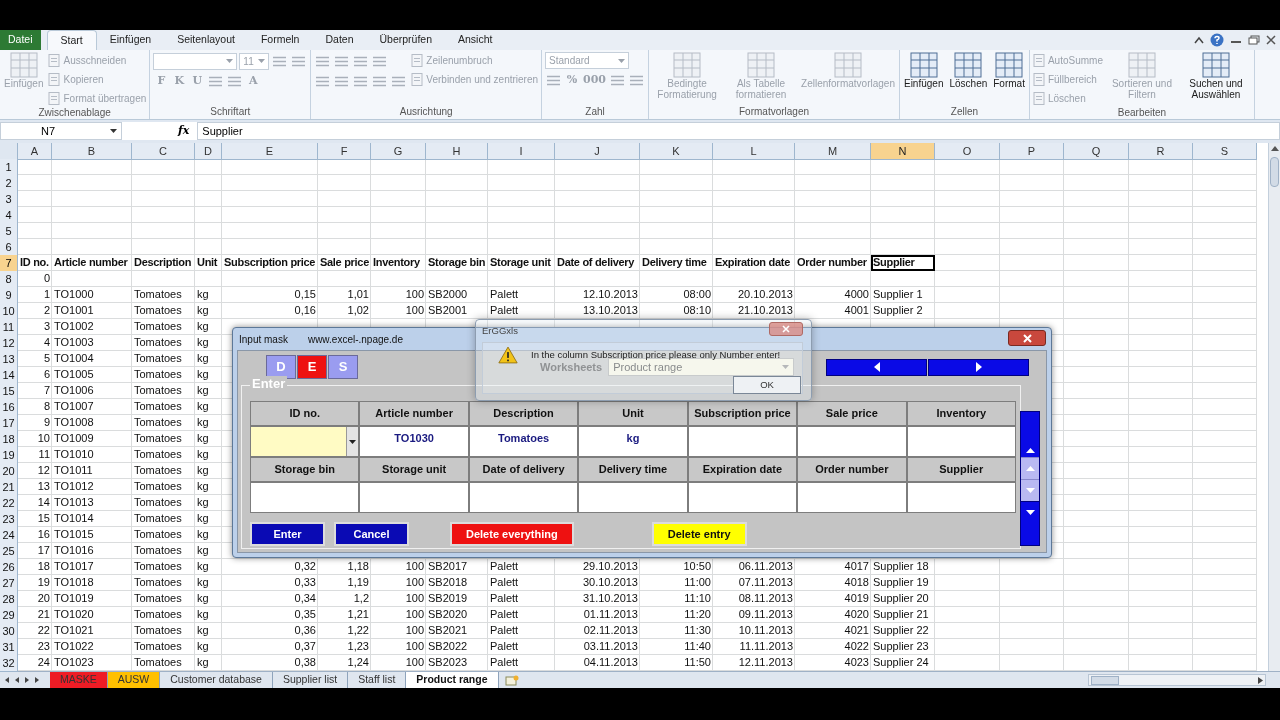  What do you see at coordinates (35, 631) in the screenshot?
I see `table-cell: 22` at bounding box center [35, 631].